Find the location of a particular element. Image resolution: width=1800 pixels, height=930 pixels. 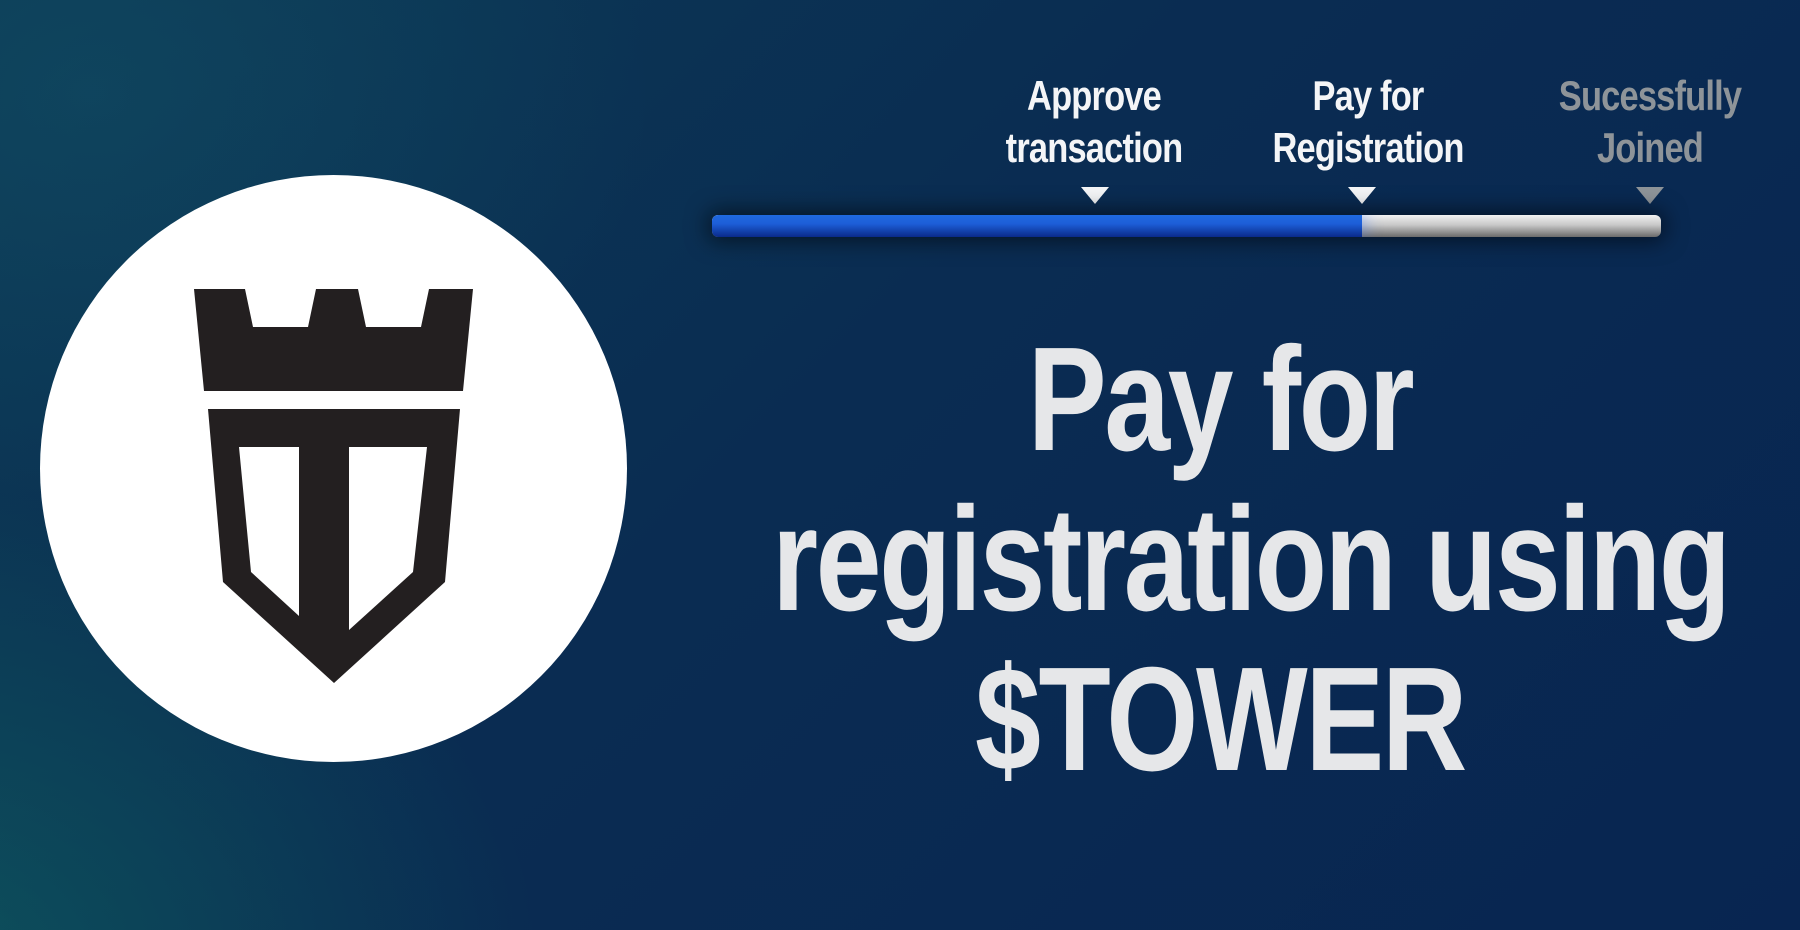

progress-bar-track is located at coordinates (1186, 226).